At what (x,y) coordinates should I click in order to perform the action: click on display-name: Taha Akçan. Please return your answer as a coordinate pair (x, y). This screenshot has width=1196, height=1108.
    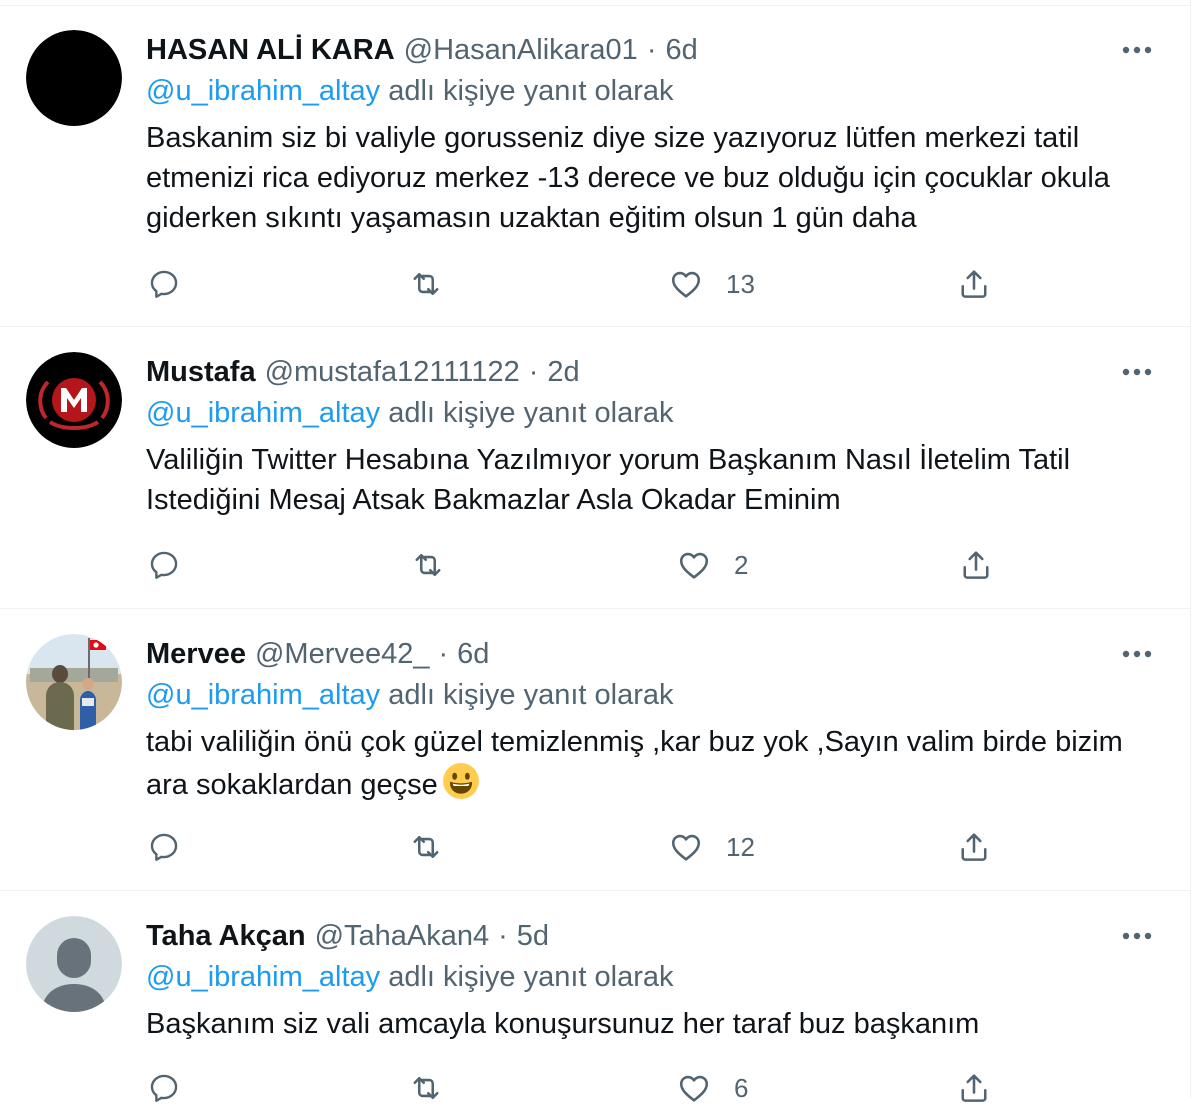
    Looking at the image, I should click on (226, 936).